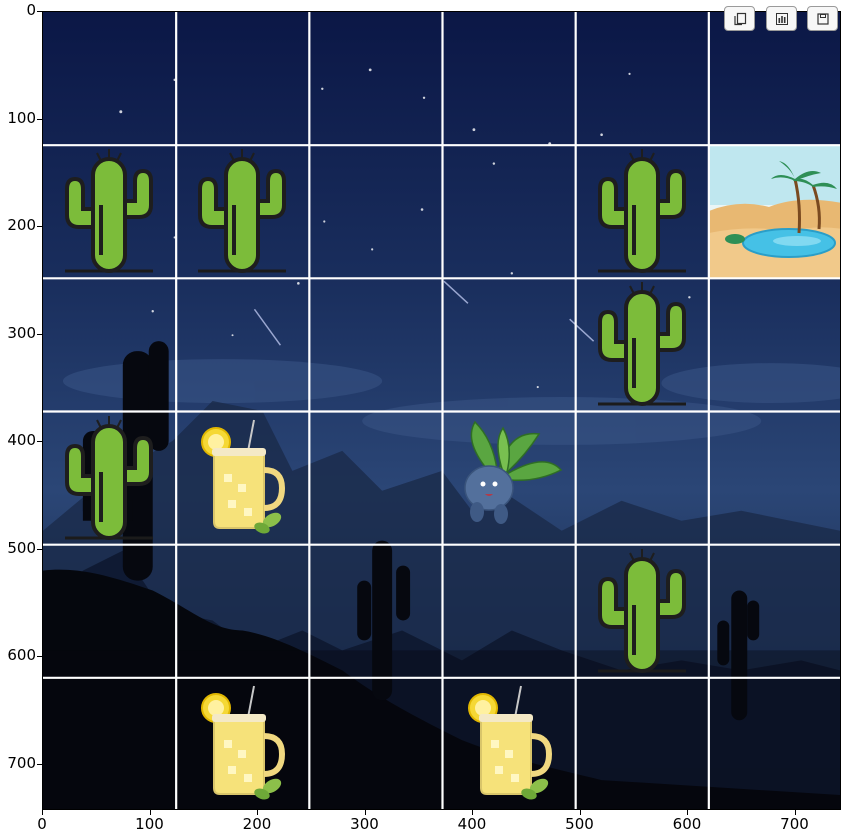 This screenshot has width=843, height=835. I want to click on bar-chart-icon, so click(781, 18).